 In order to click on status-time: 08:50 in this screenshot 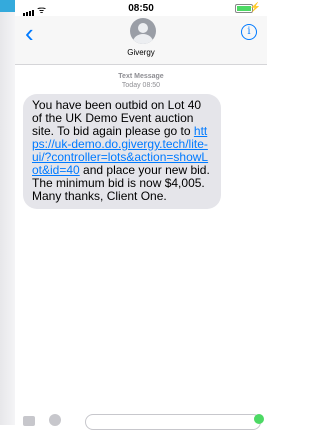, I will do `click(141, 8)`.